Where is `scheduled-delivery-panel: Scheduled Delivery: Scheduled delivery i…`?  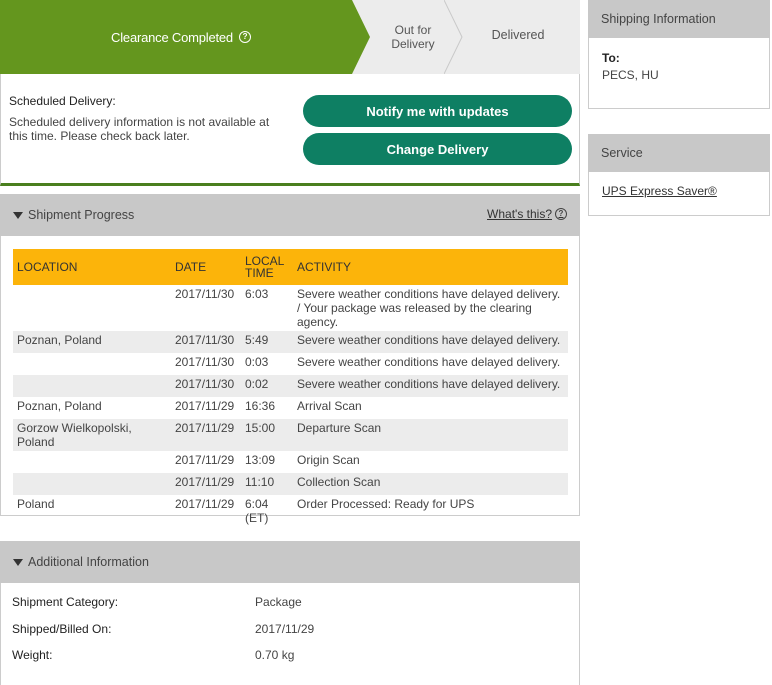
scheduled-delivery-panel: Scheduled Delivery: Scheduled delivery i… is located at coordinates (290, 130).